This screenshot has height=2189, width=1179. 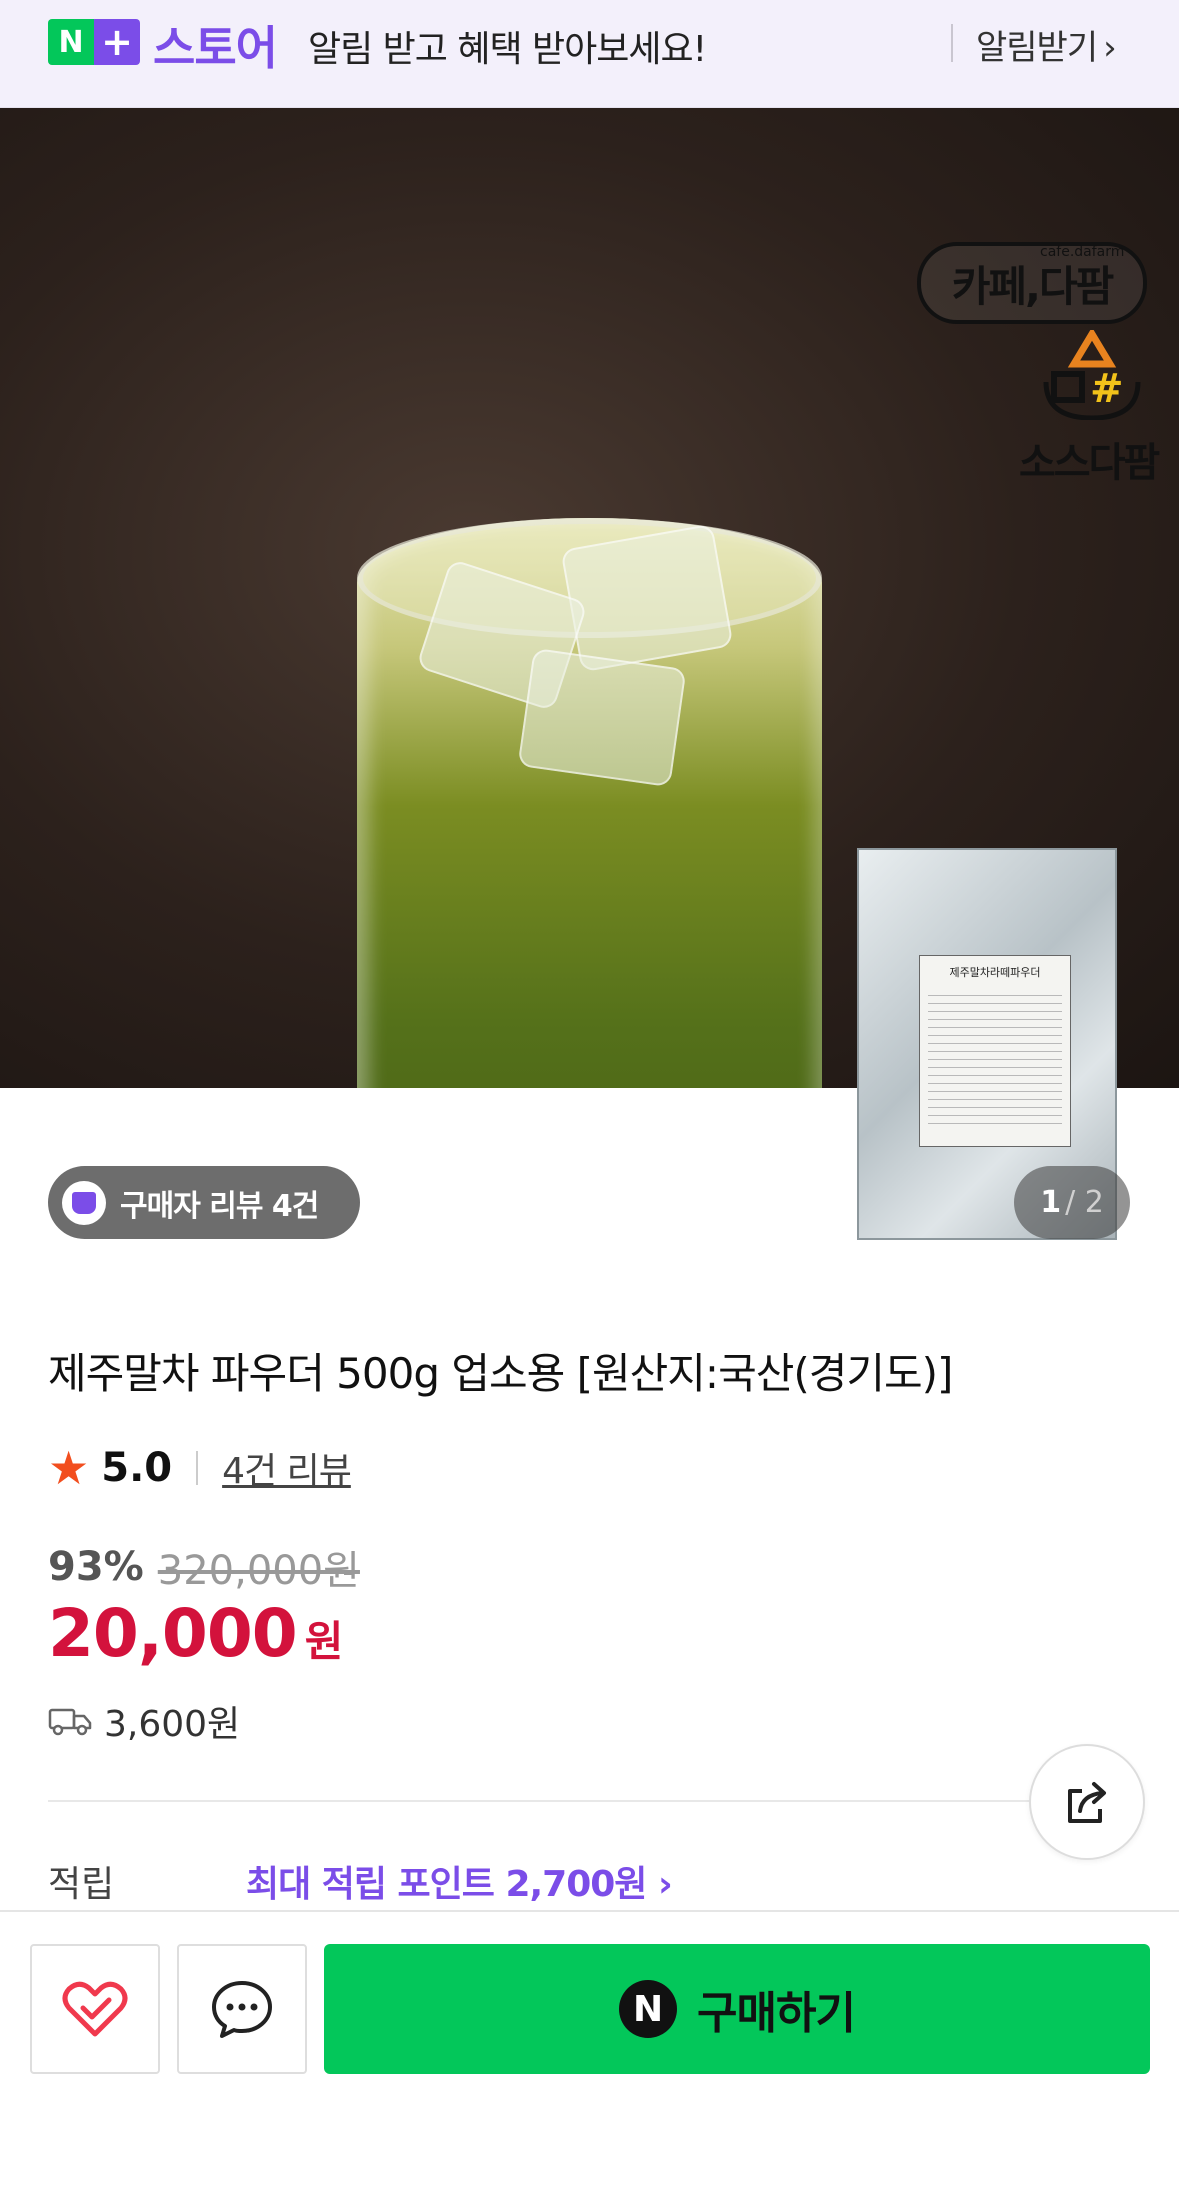 I want to click on pack-label: 제주말차라떼파우더, so click(x=995, y=1051).